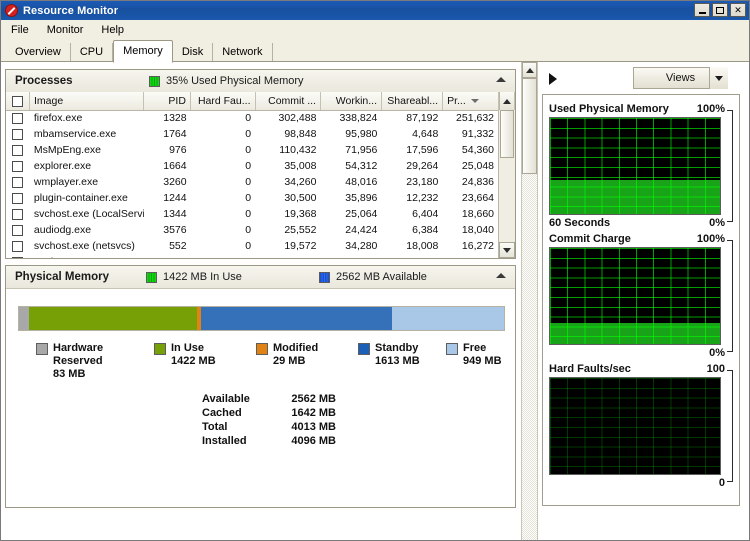 Image resolution: width=750 pixels, height=541 pixels. I want to click on cell-pid: 552, so click(178, 246).